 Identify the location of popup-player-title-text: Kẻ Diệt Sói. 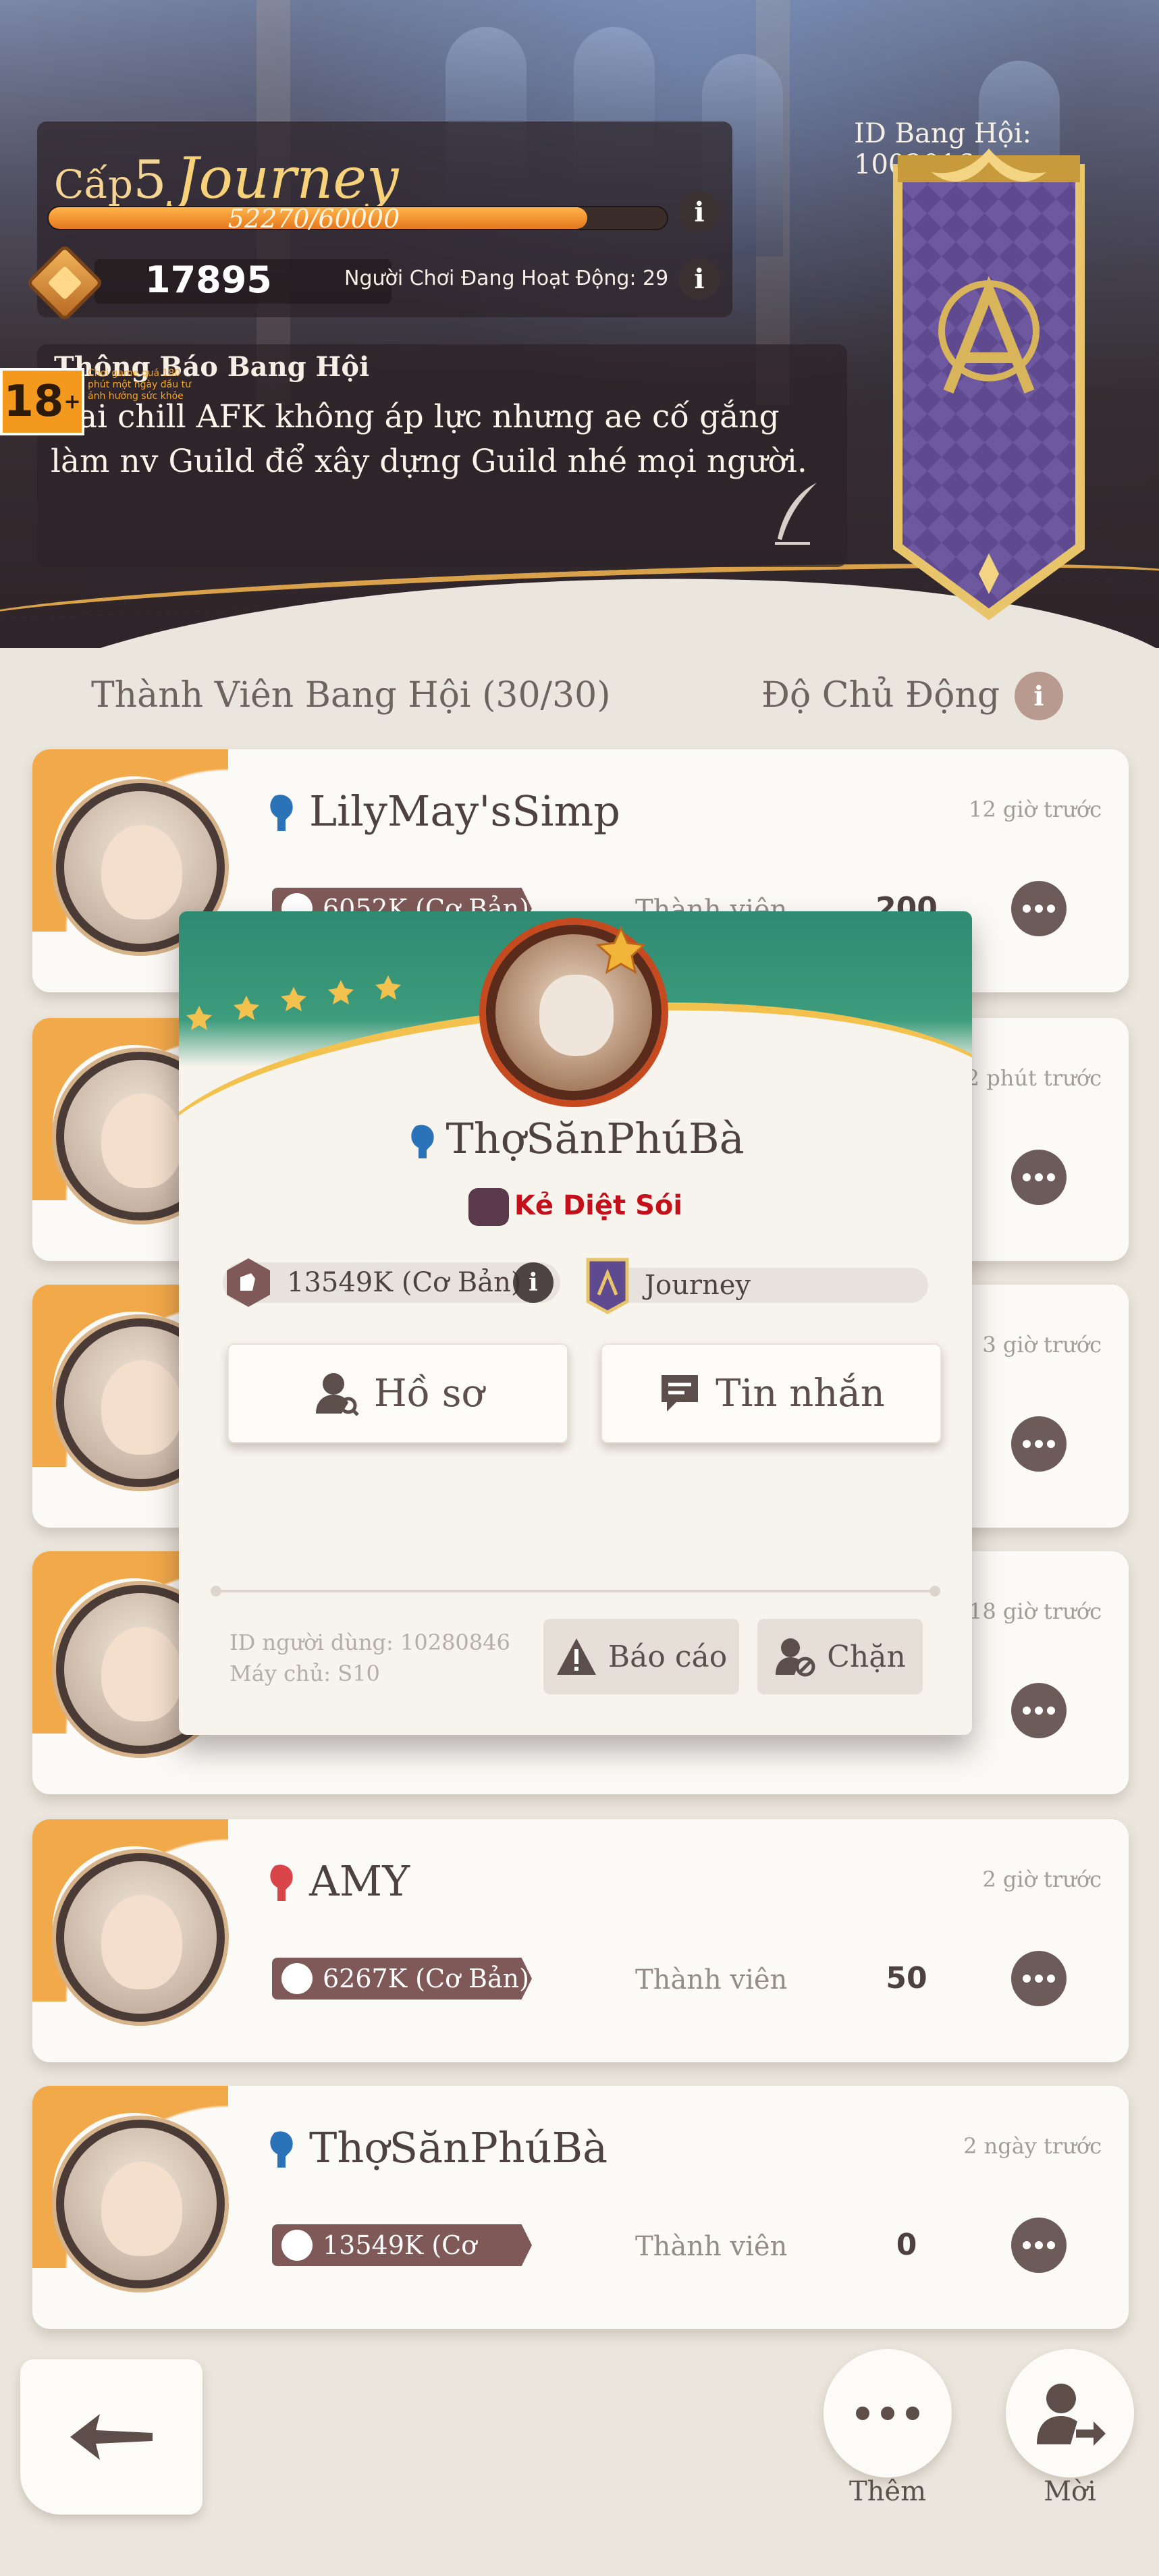
(598, 1205).